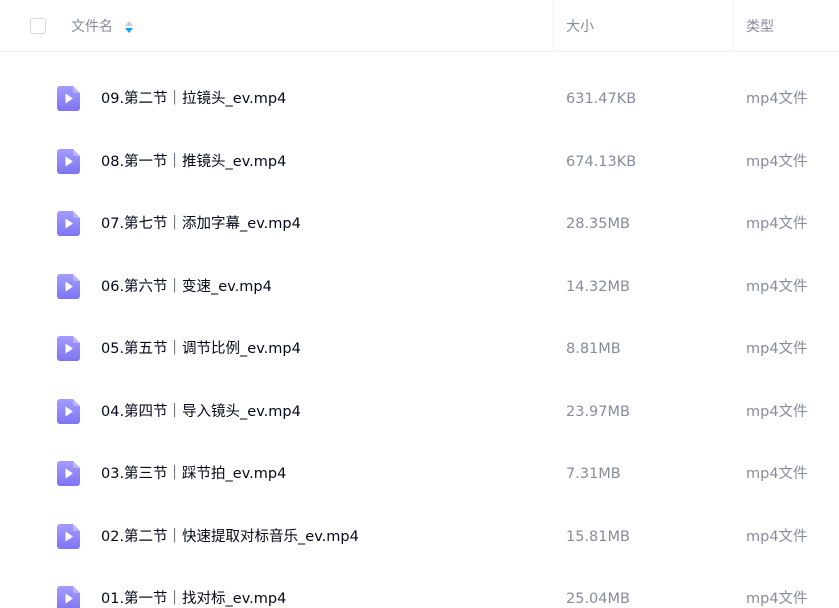 The image size is (839, 608). I want to click on file-row: 06.第六节｜变速_ev.mp4 14.32MB mp4文件, so click(419, 286).